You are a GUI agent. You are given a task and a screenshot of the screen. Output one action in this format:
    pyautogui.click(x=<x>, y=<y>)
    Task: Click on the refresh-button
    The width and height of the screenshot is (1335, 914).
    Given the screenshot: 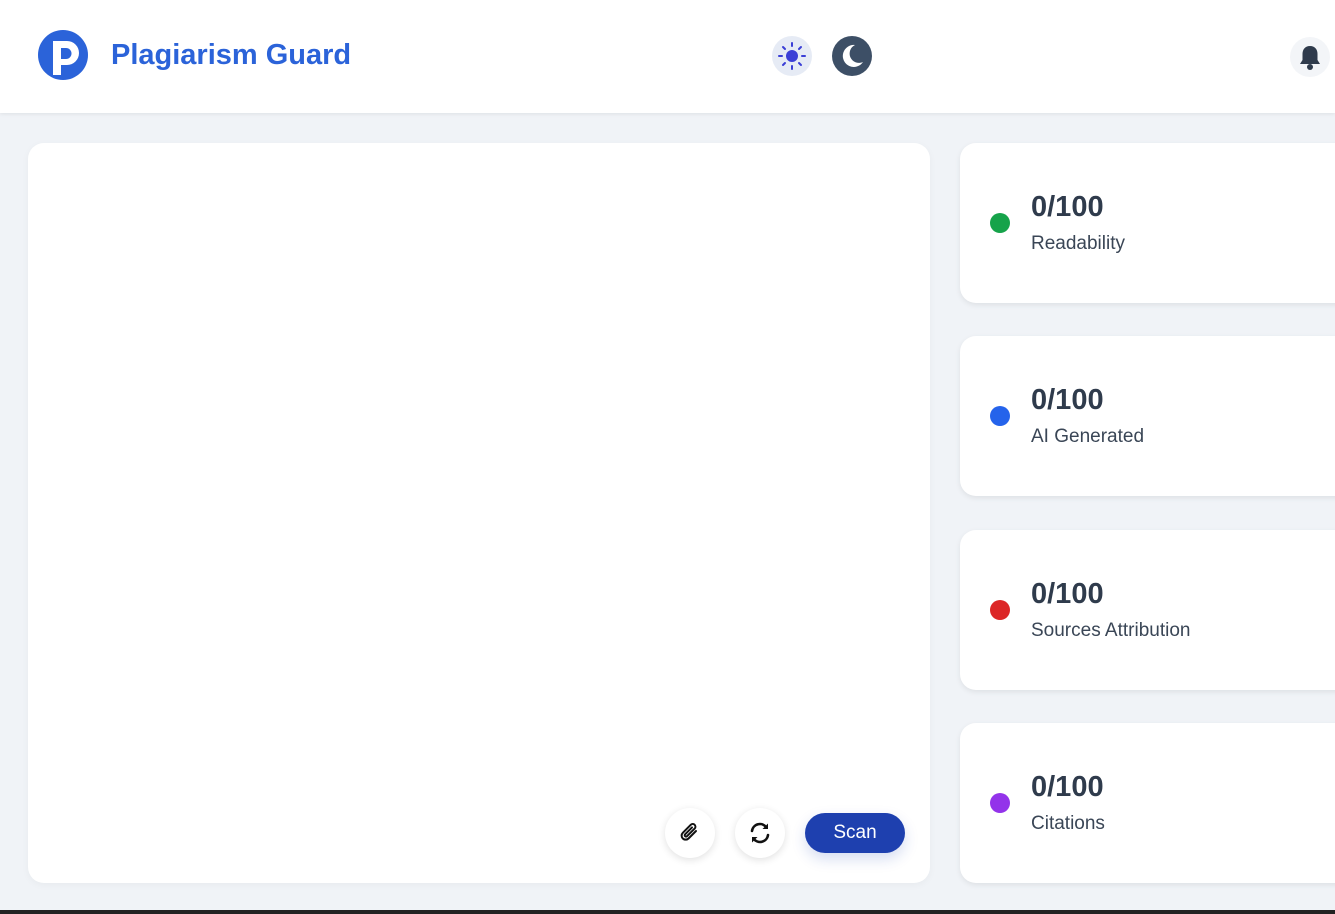 What is the action you would take?
    pyautogui.click(x=760, y=833)
    